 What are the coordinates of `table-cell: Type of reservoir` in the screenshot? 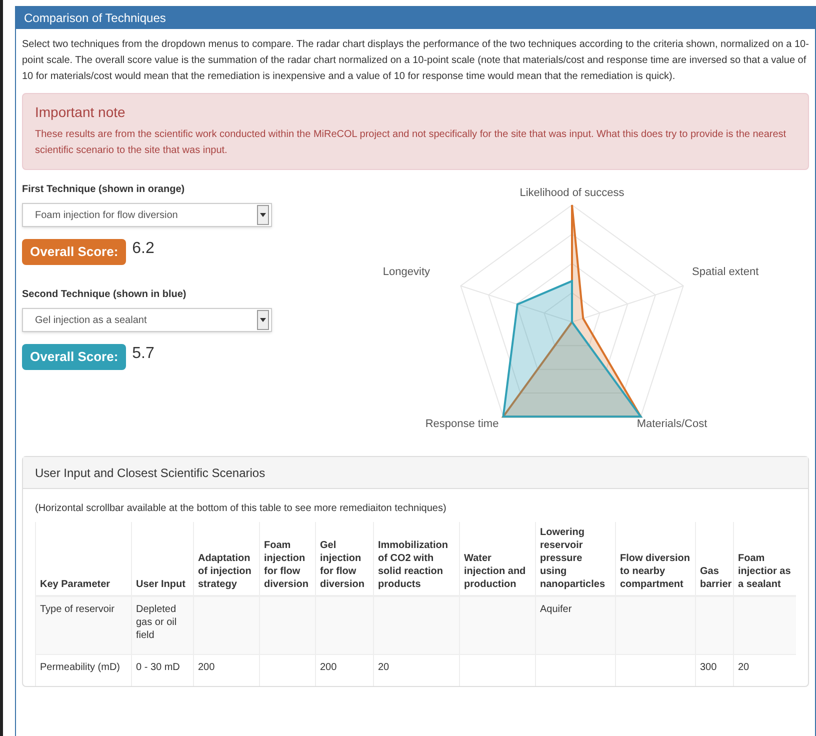 It's located at (77, 609).